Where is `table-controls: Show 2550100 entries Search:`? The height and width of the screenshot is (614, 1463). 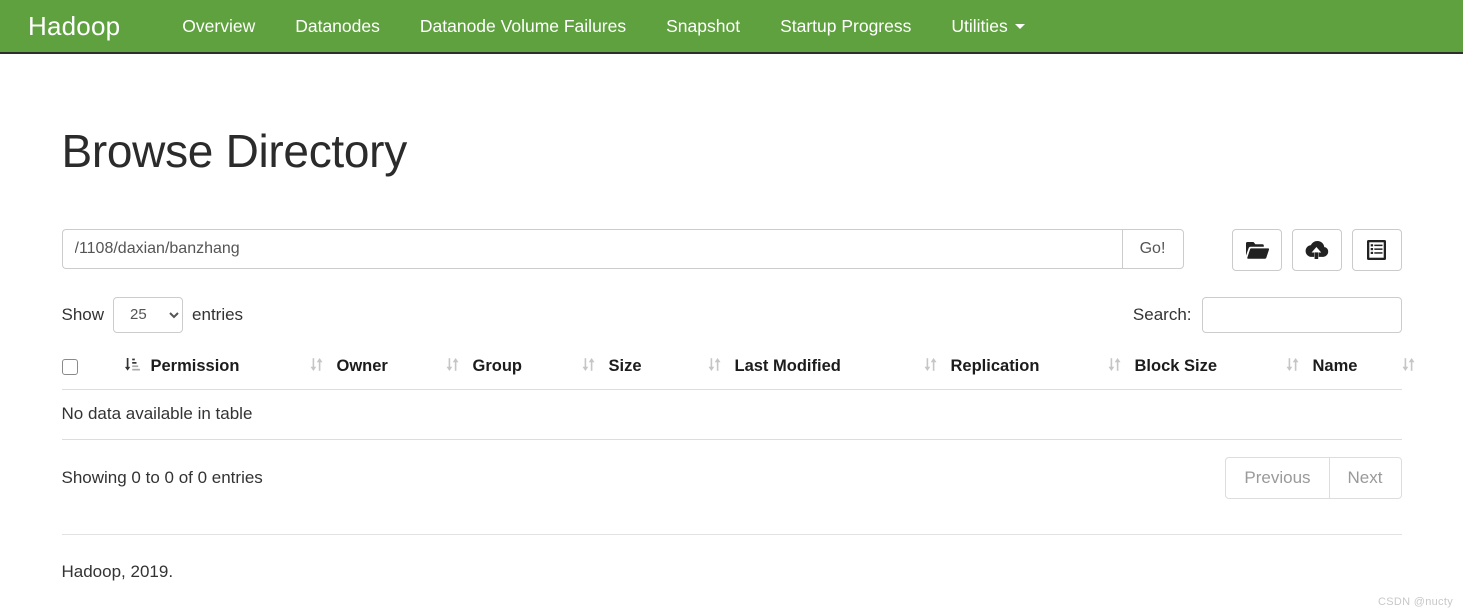 table-controls: Show 2550100 entries Search: is located at coordinates (731, 314).